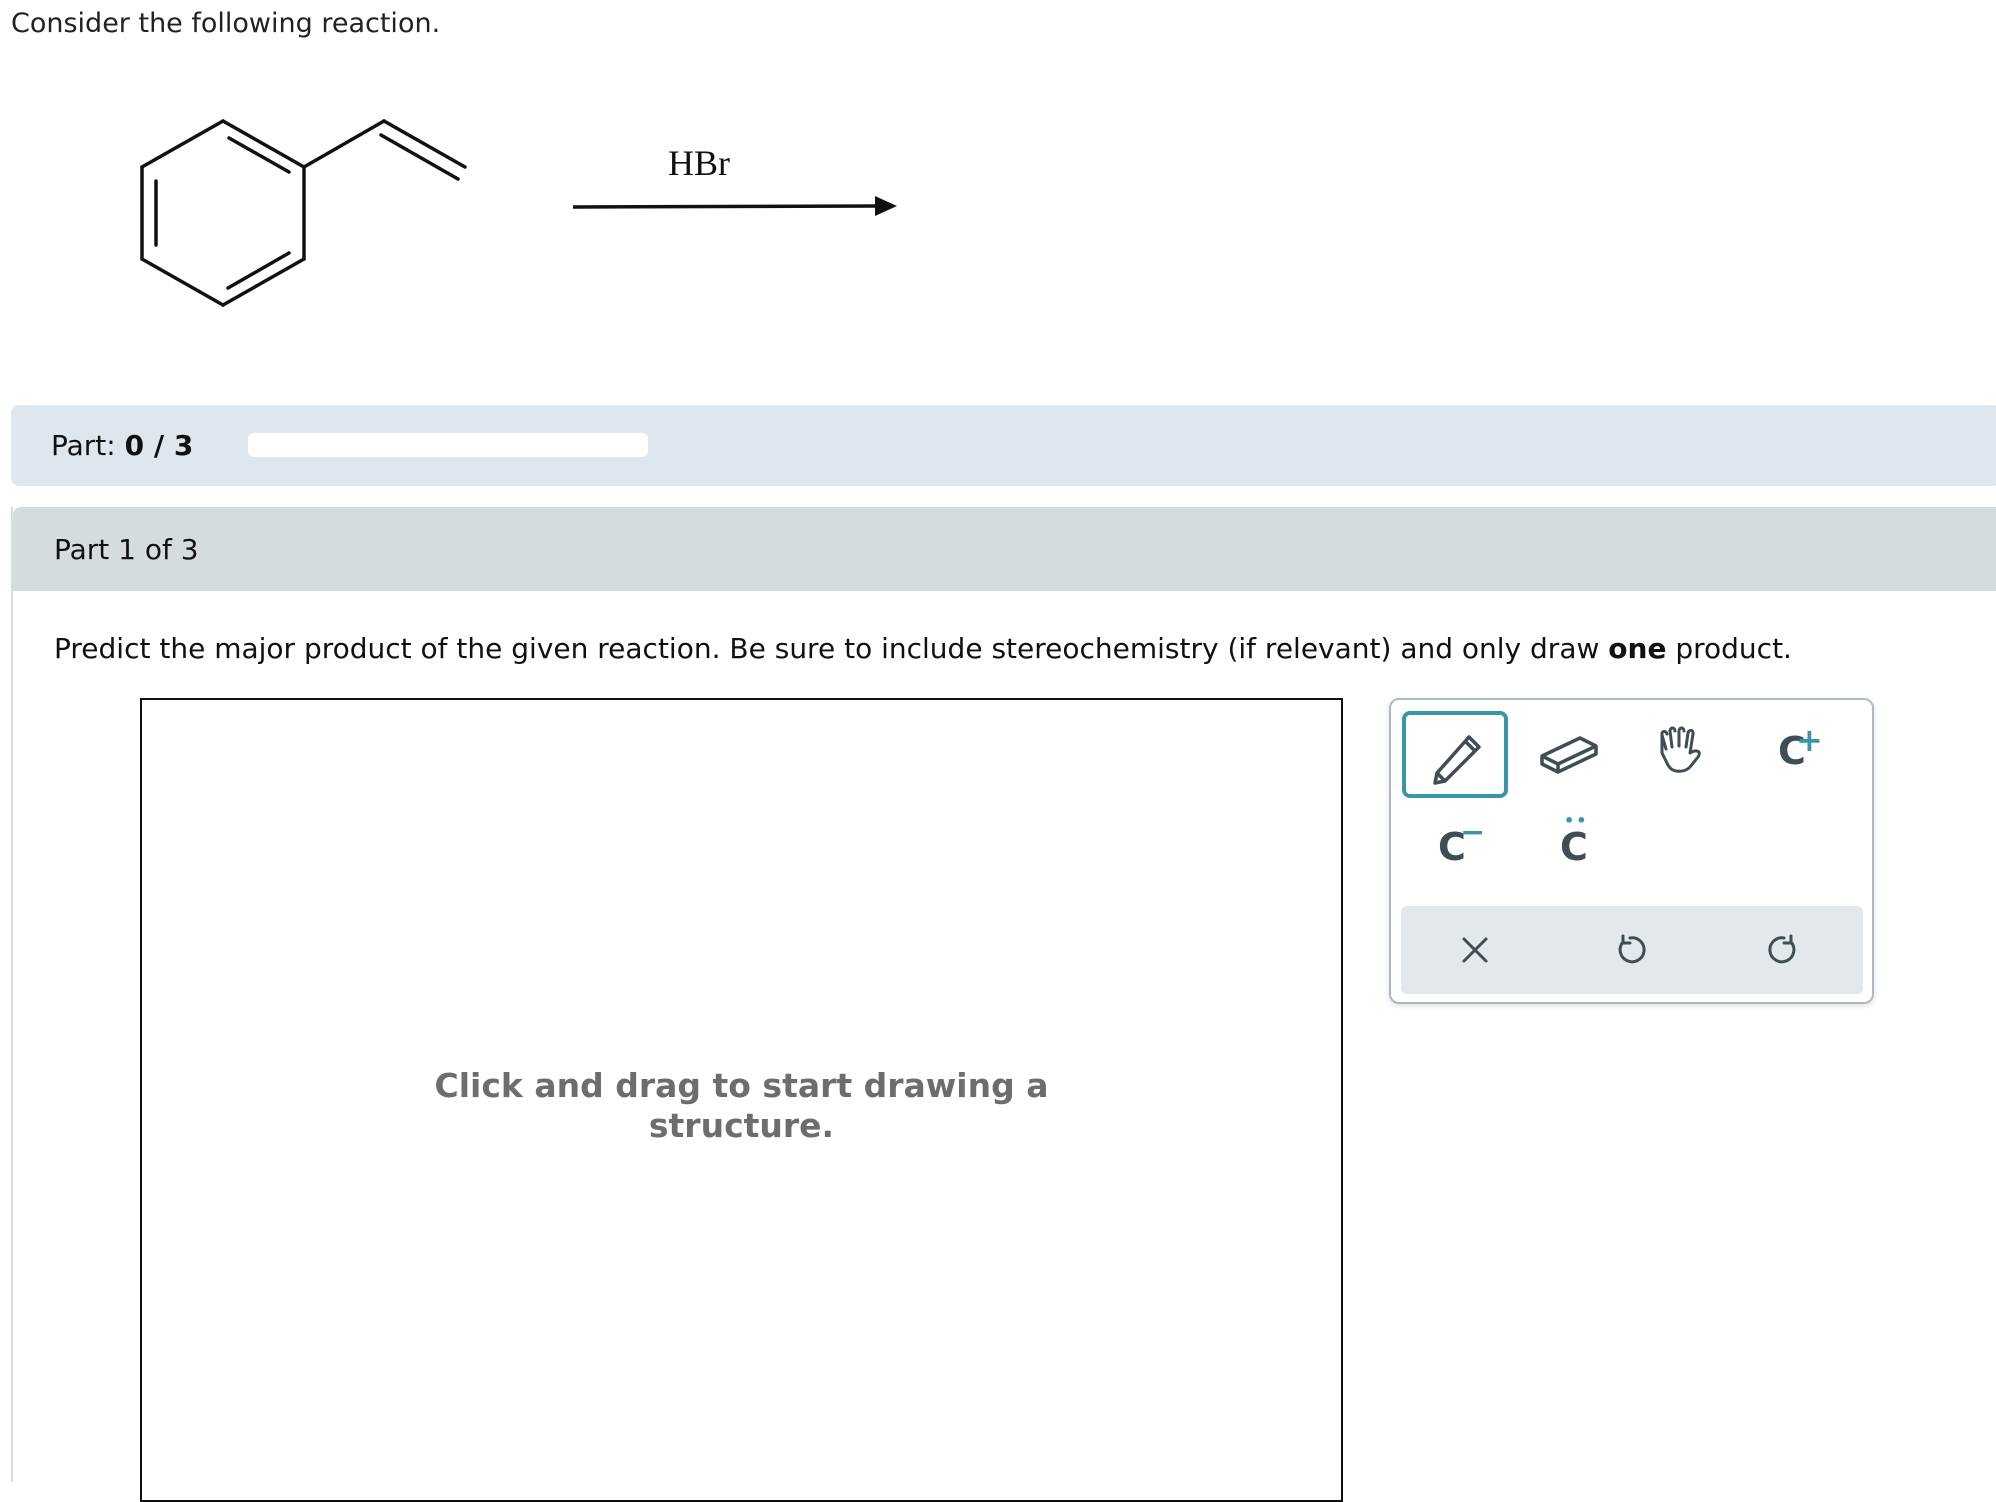 This screenshot has height=1502, width=1996. What do you see at coordinates (1792, 751) in the screenshot?
I see `positive-charge-tool-button: C +` at bounding box center [1792, 751].